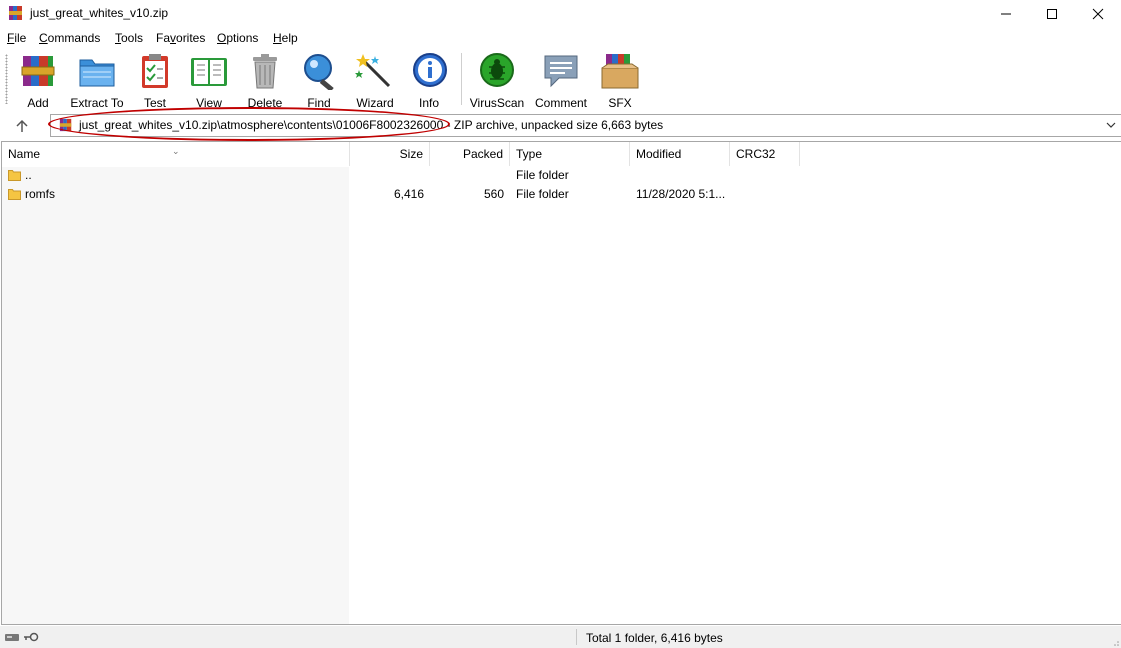  Describe the element at coordinates (430, 70) in the screenshot. I see `info-icon` at that location.